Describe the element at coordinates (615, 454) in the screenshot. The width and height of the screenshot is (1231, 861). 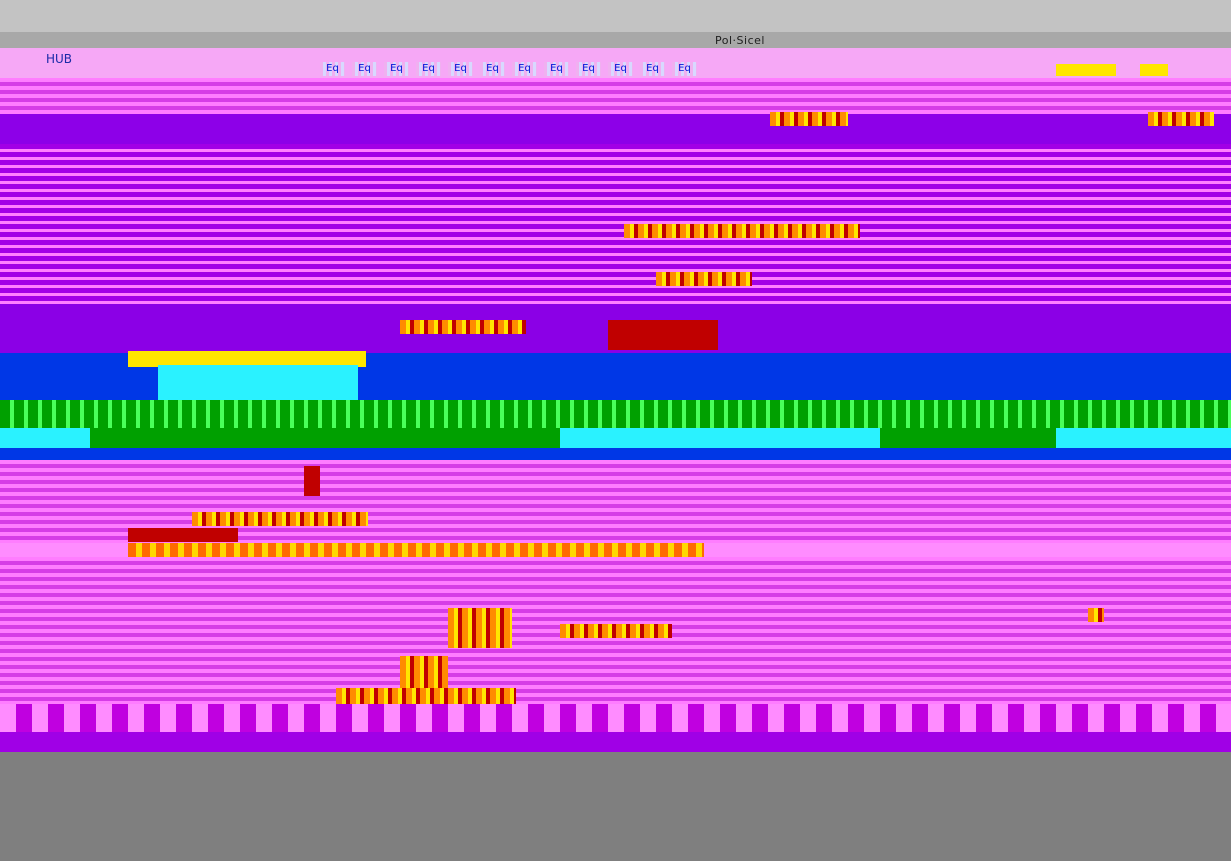
I see `separator` at that location.